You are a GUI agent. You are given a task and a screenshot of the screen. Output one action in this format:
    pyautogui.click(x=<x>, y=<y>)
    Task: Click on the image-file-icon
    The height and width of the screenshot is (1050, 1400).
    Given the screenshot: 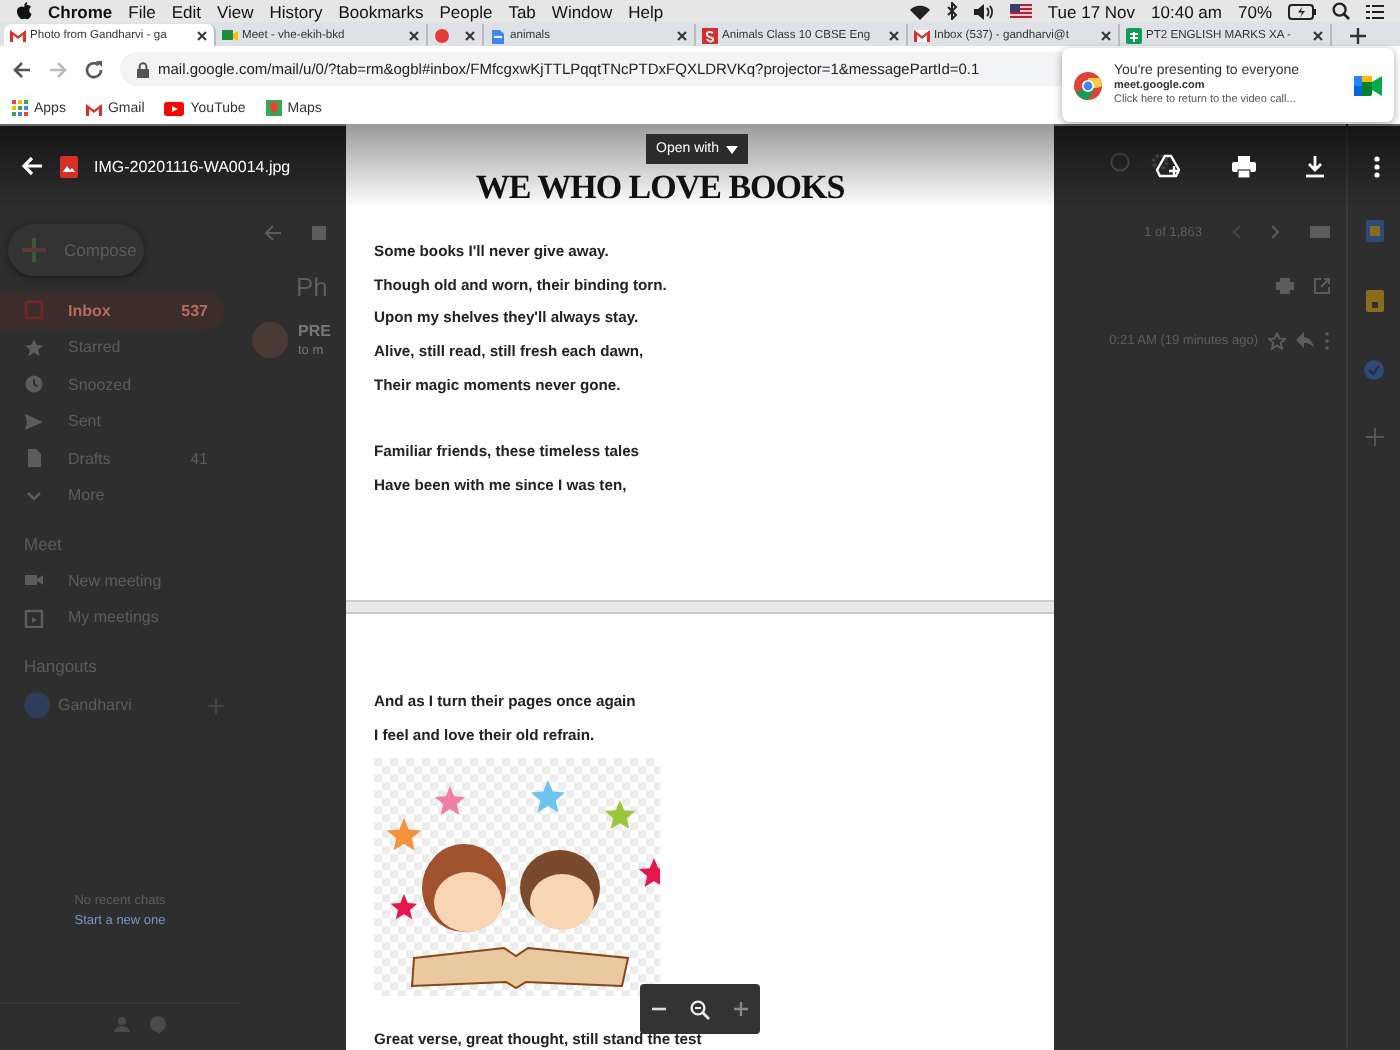 What is the action you would take?
    pyautogui.click(x=69, y=166)
    